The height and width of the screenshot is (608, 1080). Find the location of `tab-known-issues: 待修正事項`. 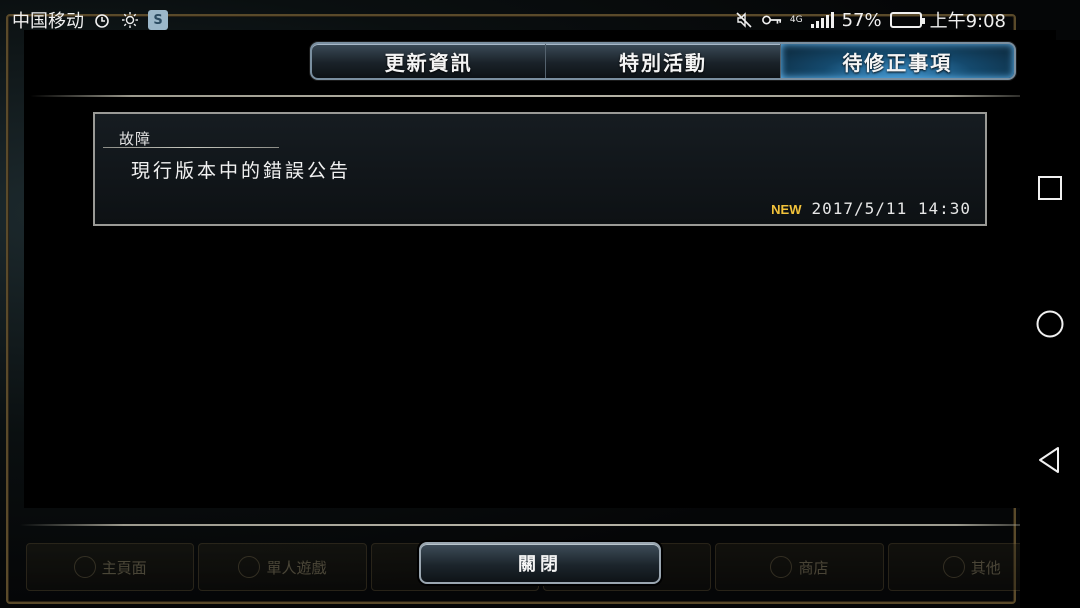

tab-known-issues: 待修正事項 is located at coordinates (897, 61).